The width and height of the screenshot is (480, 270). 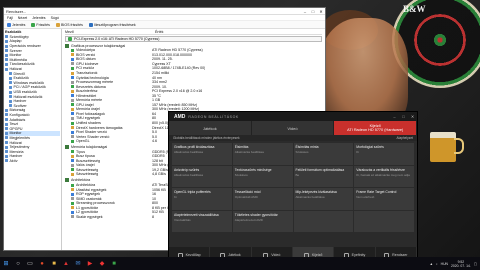 I want to click on mail-icon: ✉, so click(x=78, y=264).